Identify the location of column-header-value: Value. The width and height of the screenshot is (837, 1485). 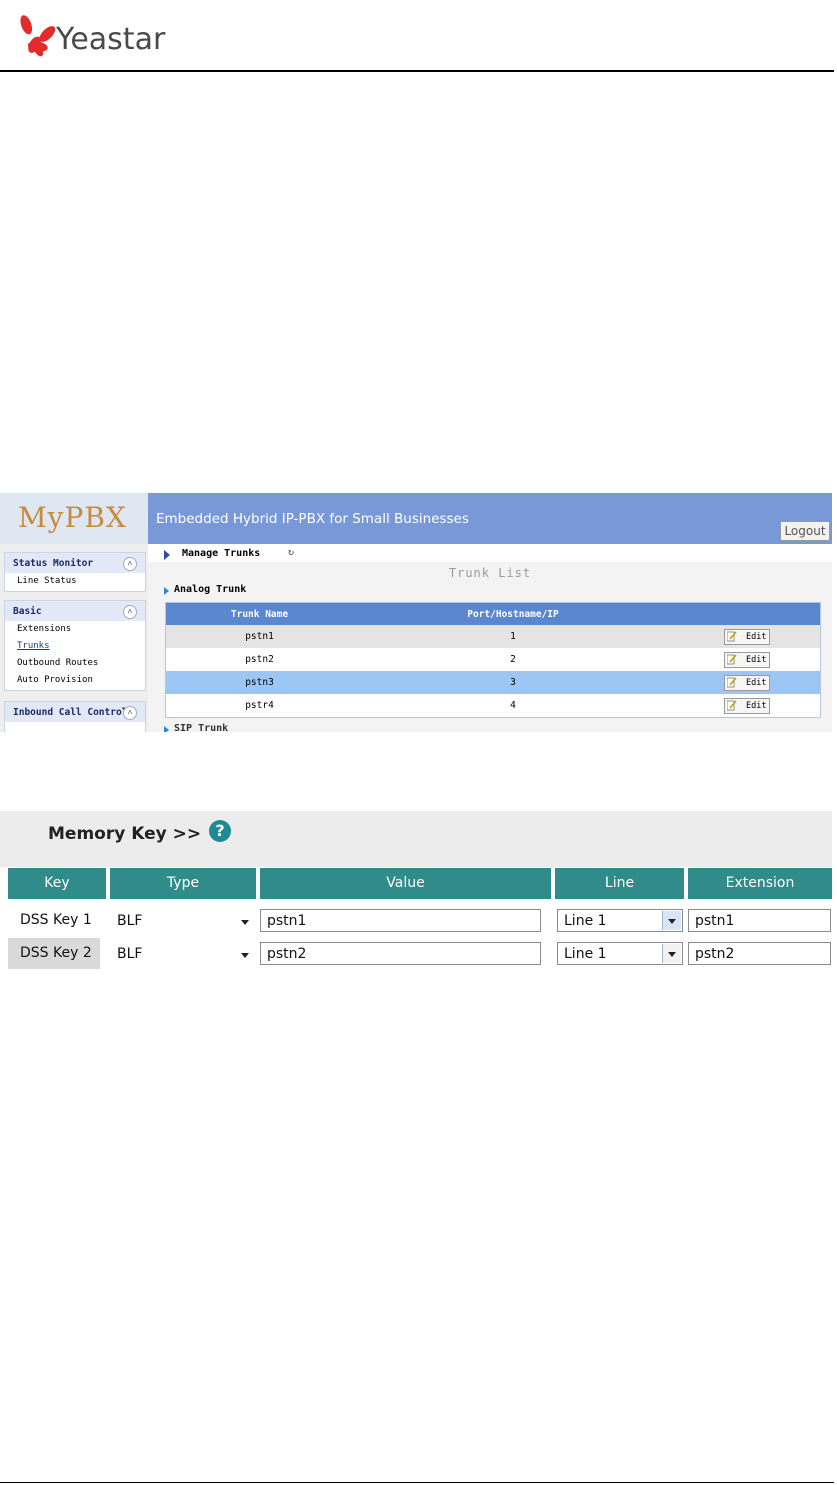
(405, 883).